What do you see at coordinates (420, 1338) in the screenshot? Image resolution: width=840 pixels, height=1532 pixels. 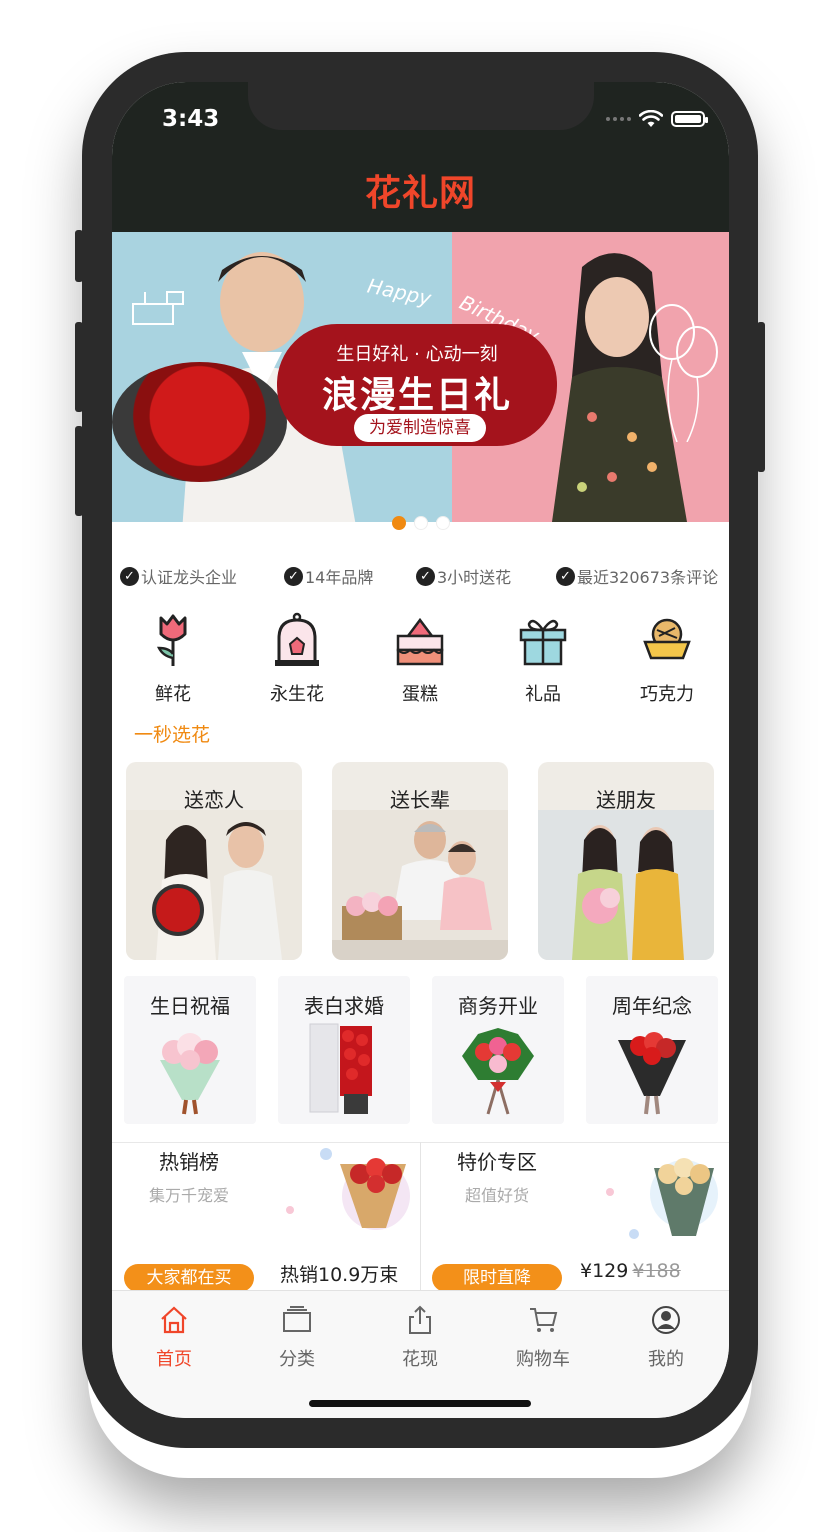 I see `tab-discover: 花现` at bounding box center [420, 1338].